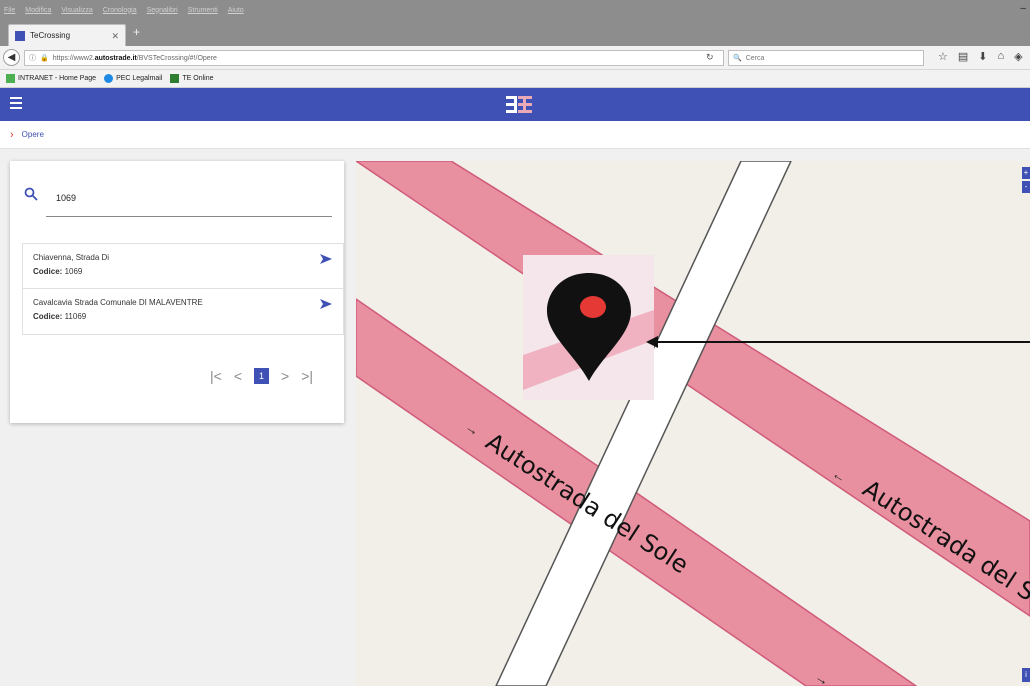 Image resolution: width=1030 pixels, height=686 pixels. What do you see at coordinates (118, 302) in the screenshot?
I see `result-name: Cavalcavia Strada Comunale DI MALAVENTRE` at bounding box center [118, 302].